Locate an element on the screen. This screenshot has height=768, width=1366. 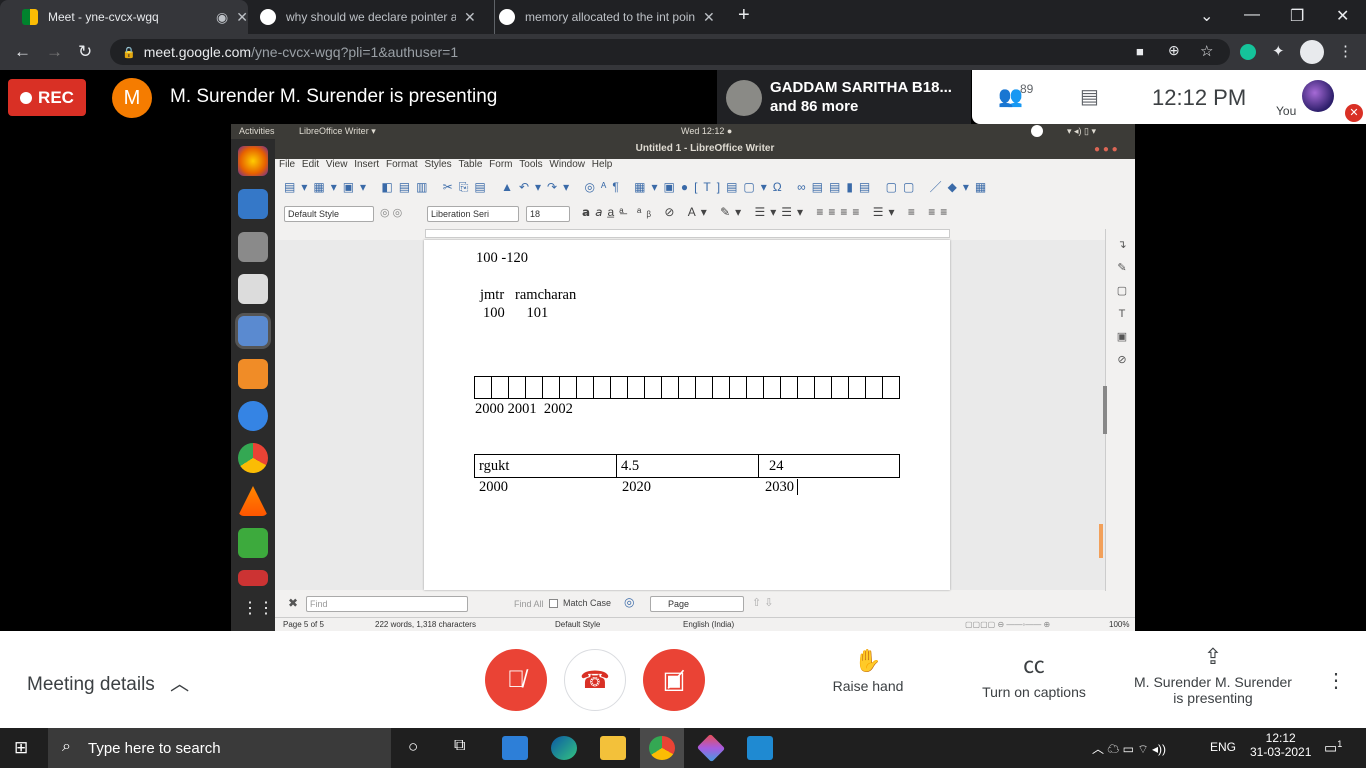
menu-edit: Edit is located at coordinates (310, 164).